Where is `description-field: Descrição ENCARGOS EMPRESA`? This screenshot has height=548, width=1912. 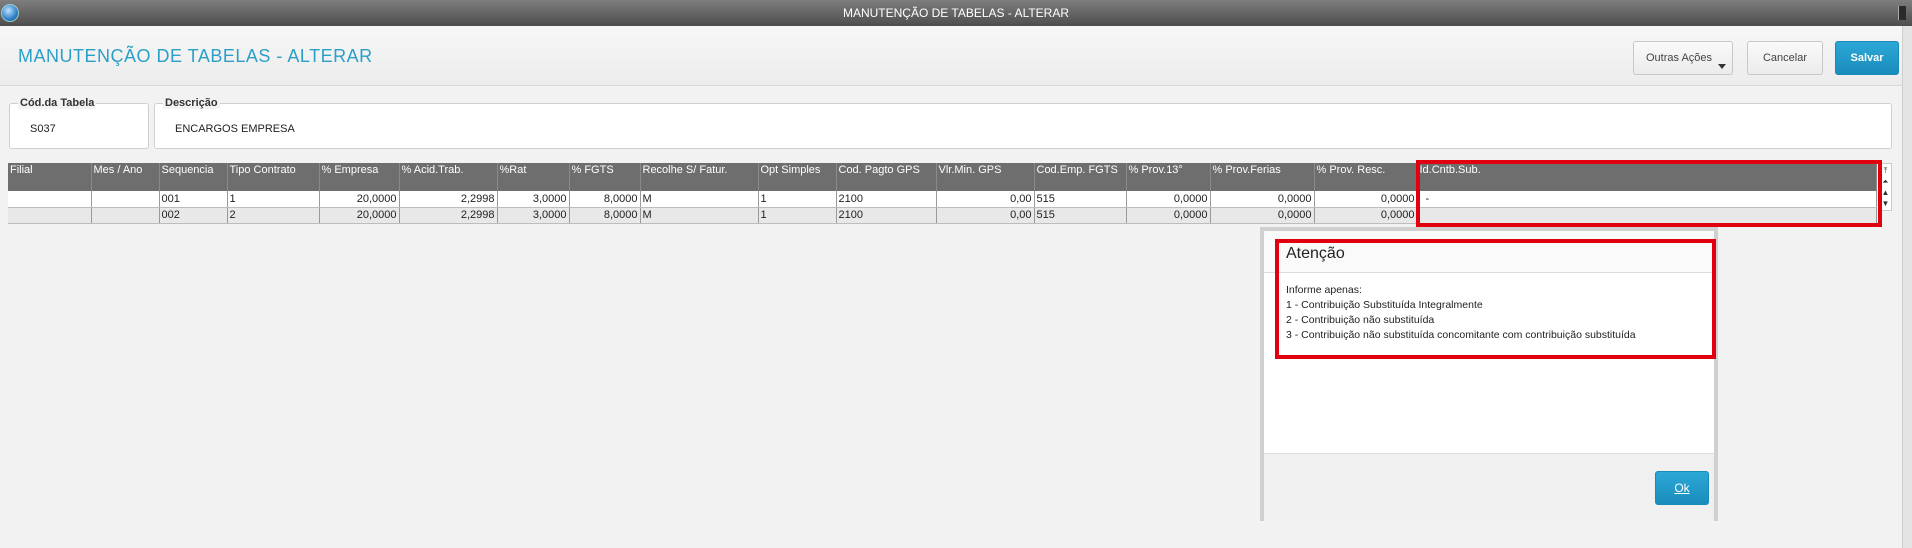 description-field: Descrição ENCARGOS EMPRESA is located at coordinates (1023, 123).